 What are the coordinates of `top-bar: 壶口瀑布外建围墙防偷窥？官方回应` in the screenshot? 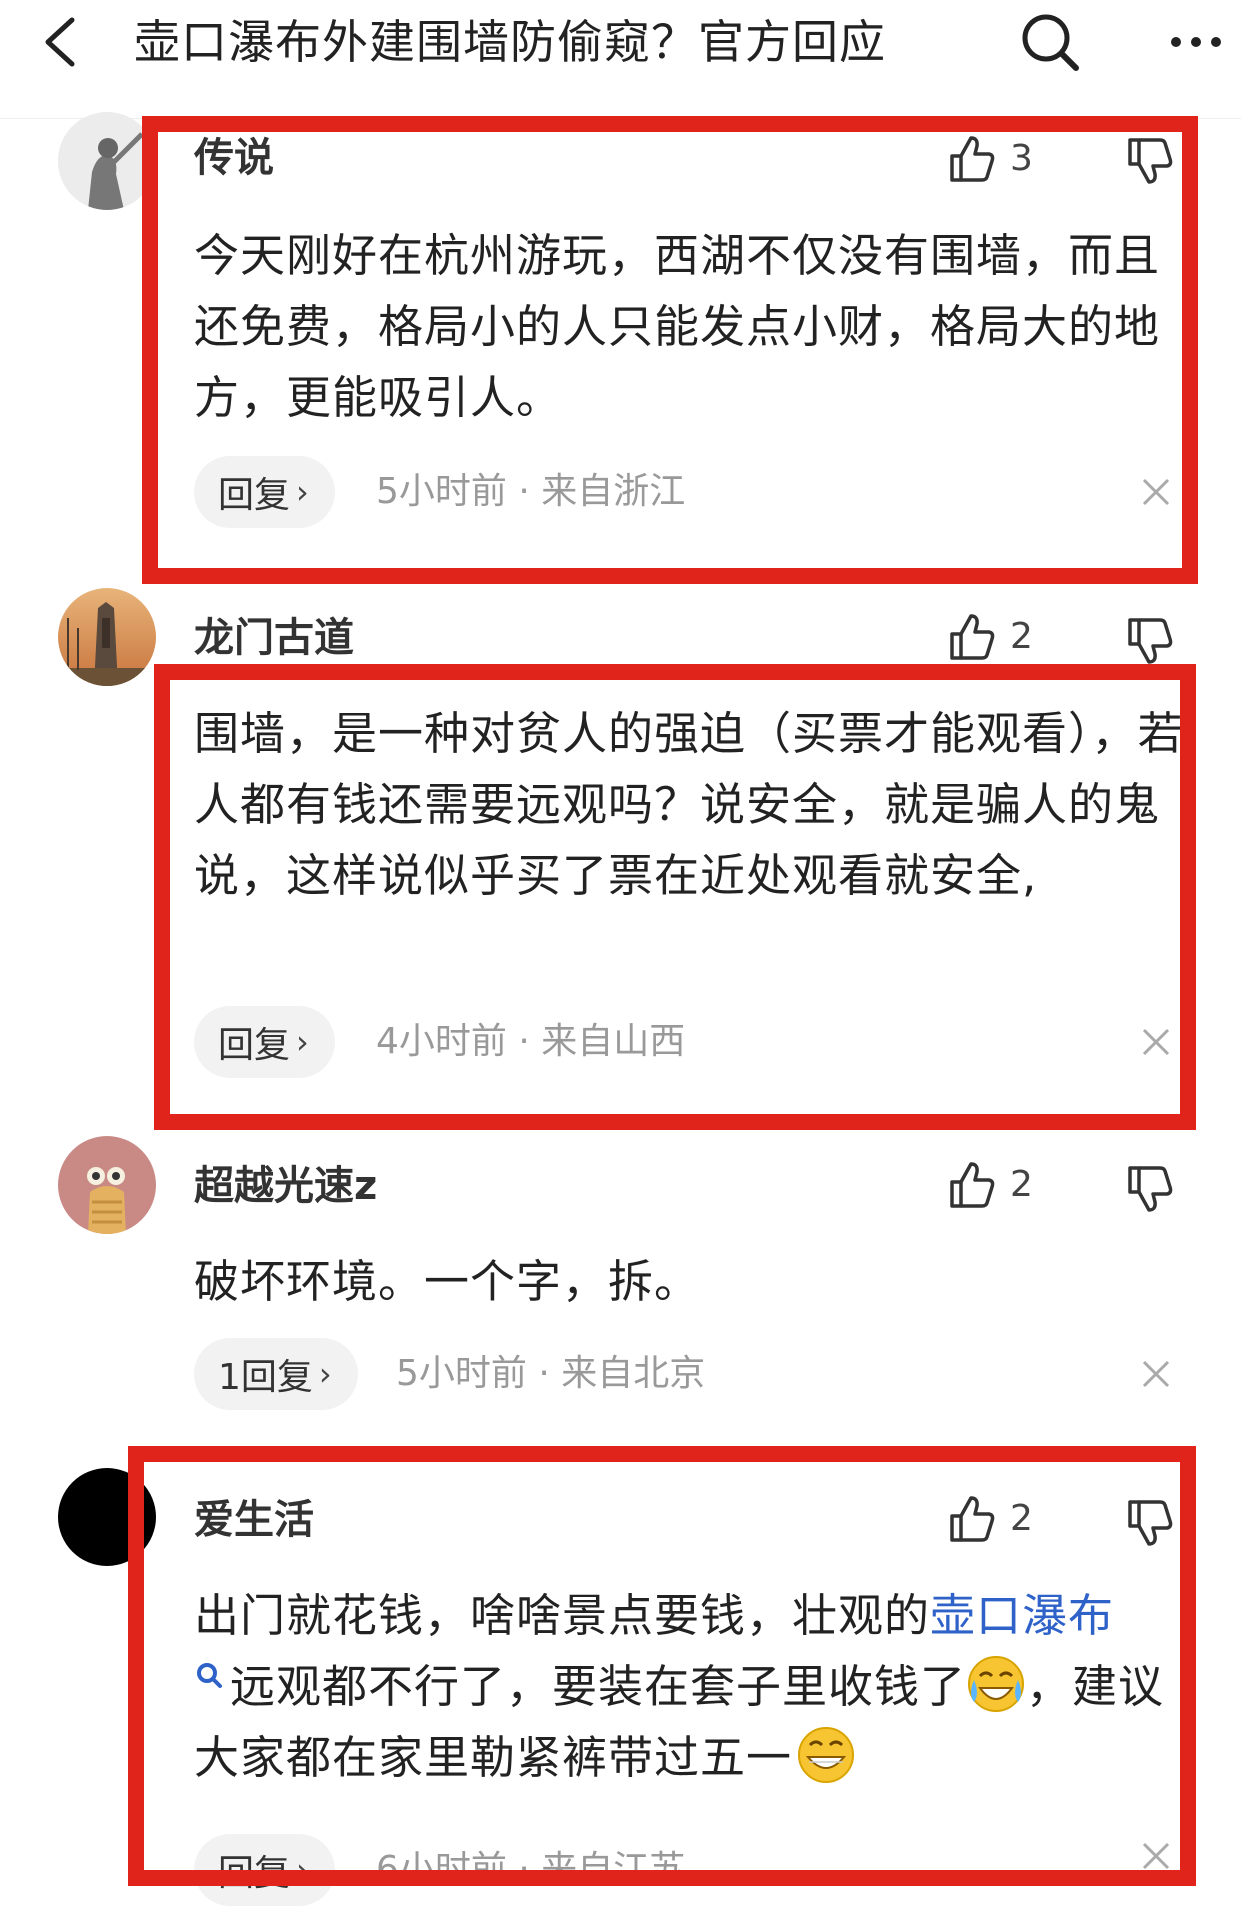 It's located at (620, 59).